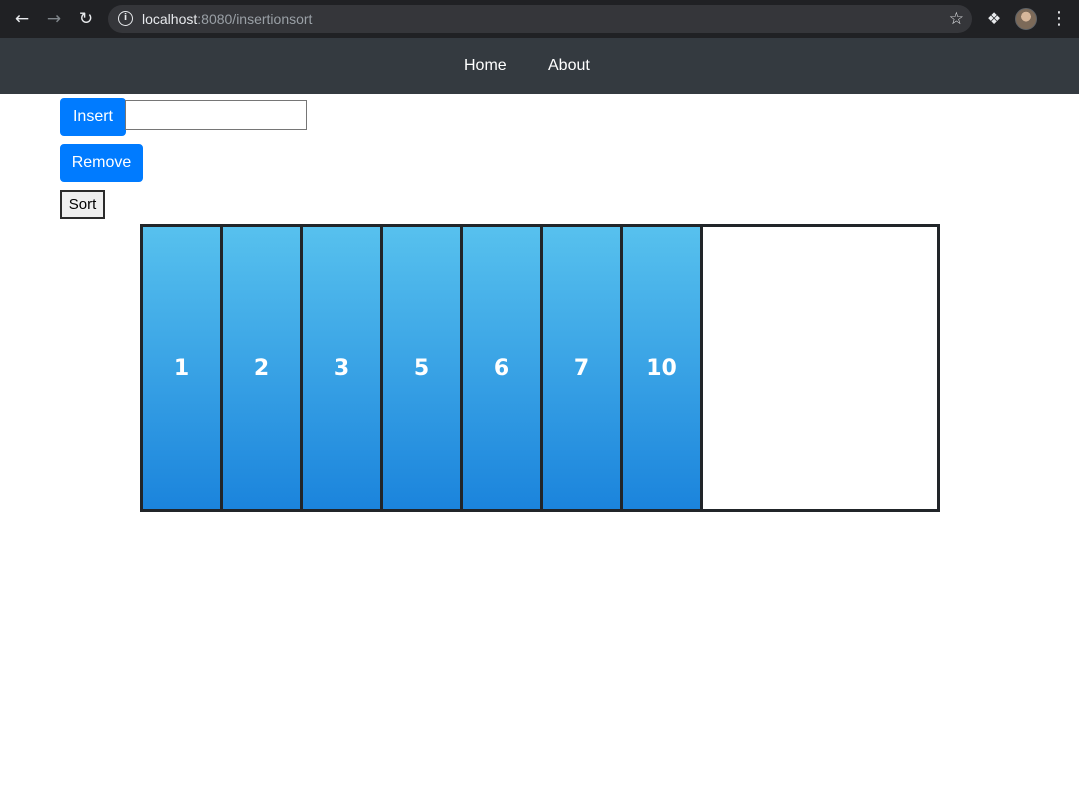 Image resolution: width=1079 pixels, height=812 pixels. I want to click on extensions-puzzle-icon: ❖, so click(994, 19).